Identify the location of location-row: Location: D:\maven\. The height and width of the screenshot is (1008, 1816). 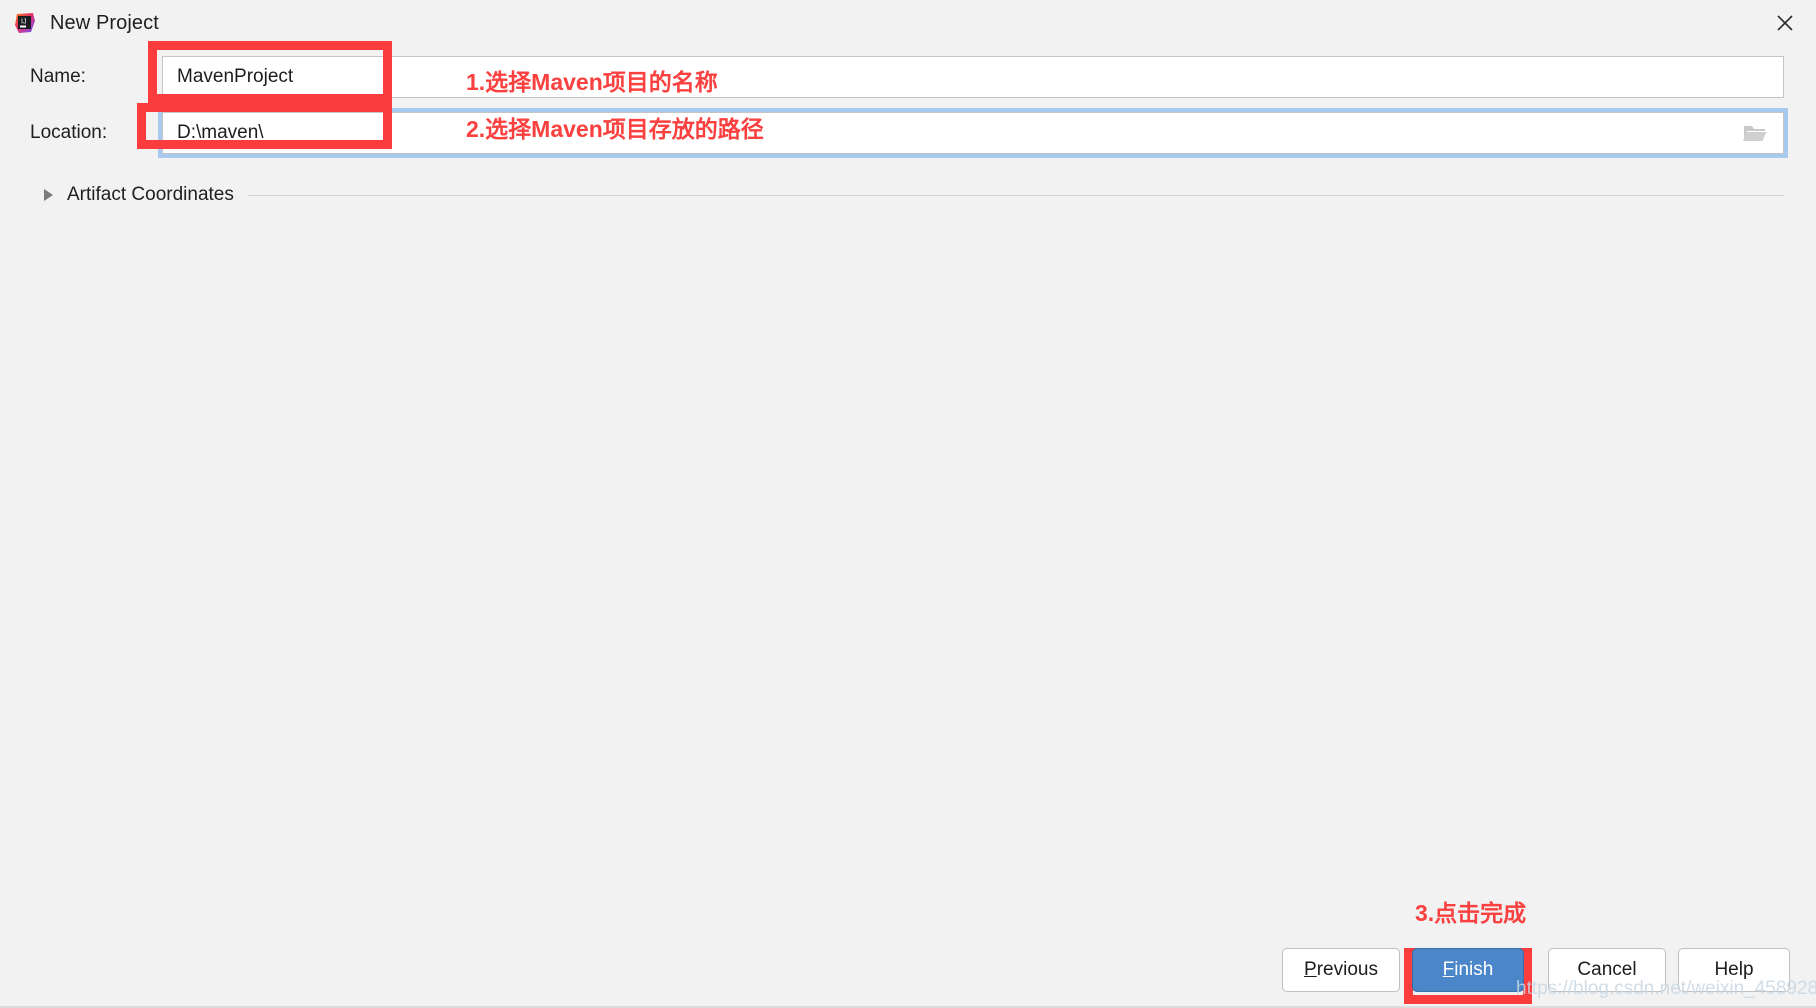
(908, 133).